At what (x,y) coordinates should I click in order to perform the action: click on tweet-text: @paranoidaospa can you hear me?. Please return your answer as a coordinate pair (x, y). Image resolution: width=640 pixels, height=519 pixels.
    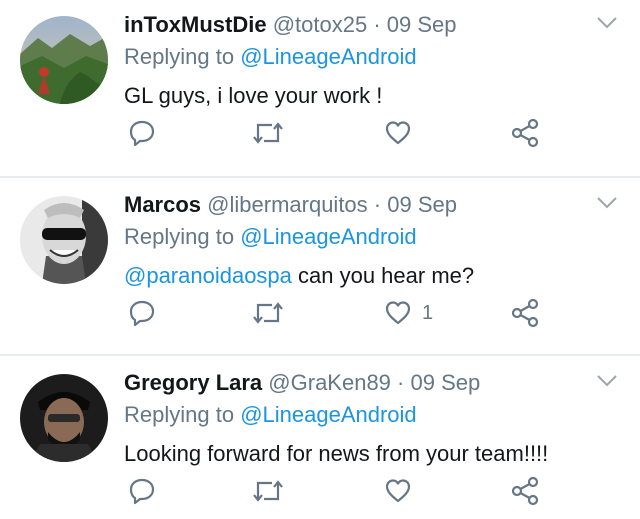
    Looking at the image, I should click on (299, 276).